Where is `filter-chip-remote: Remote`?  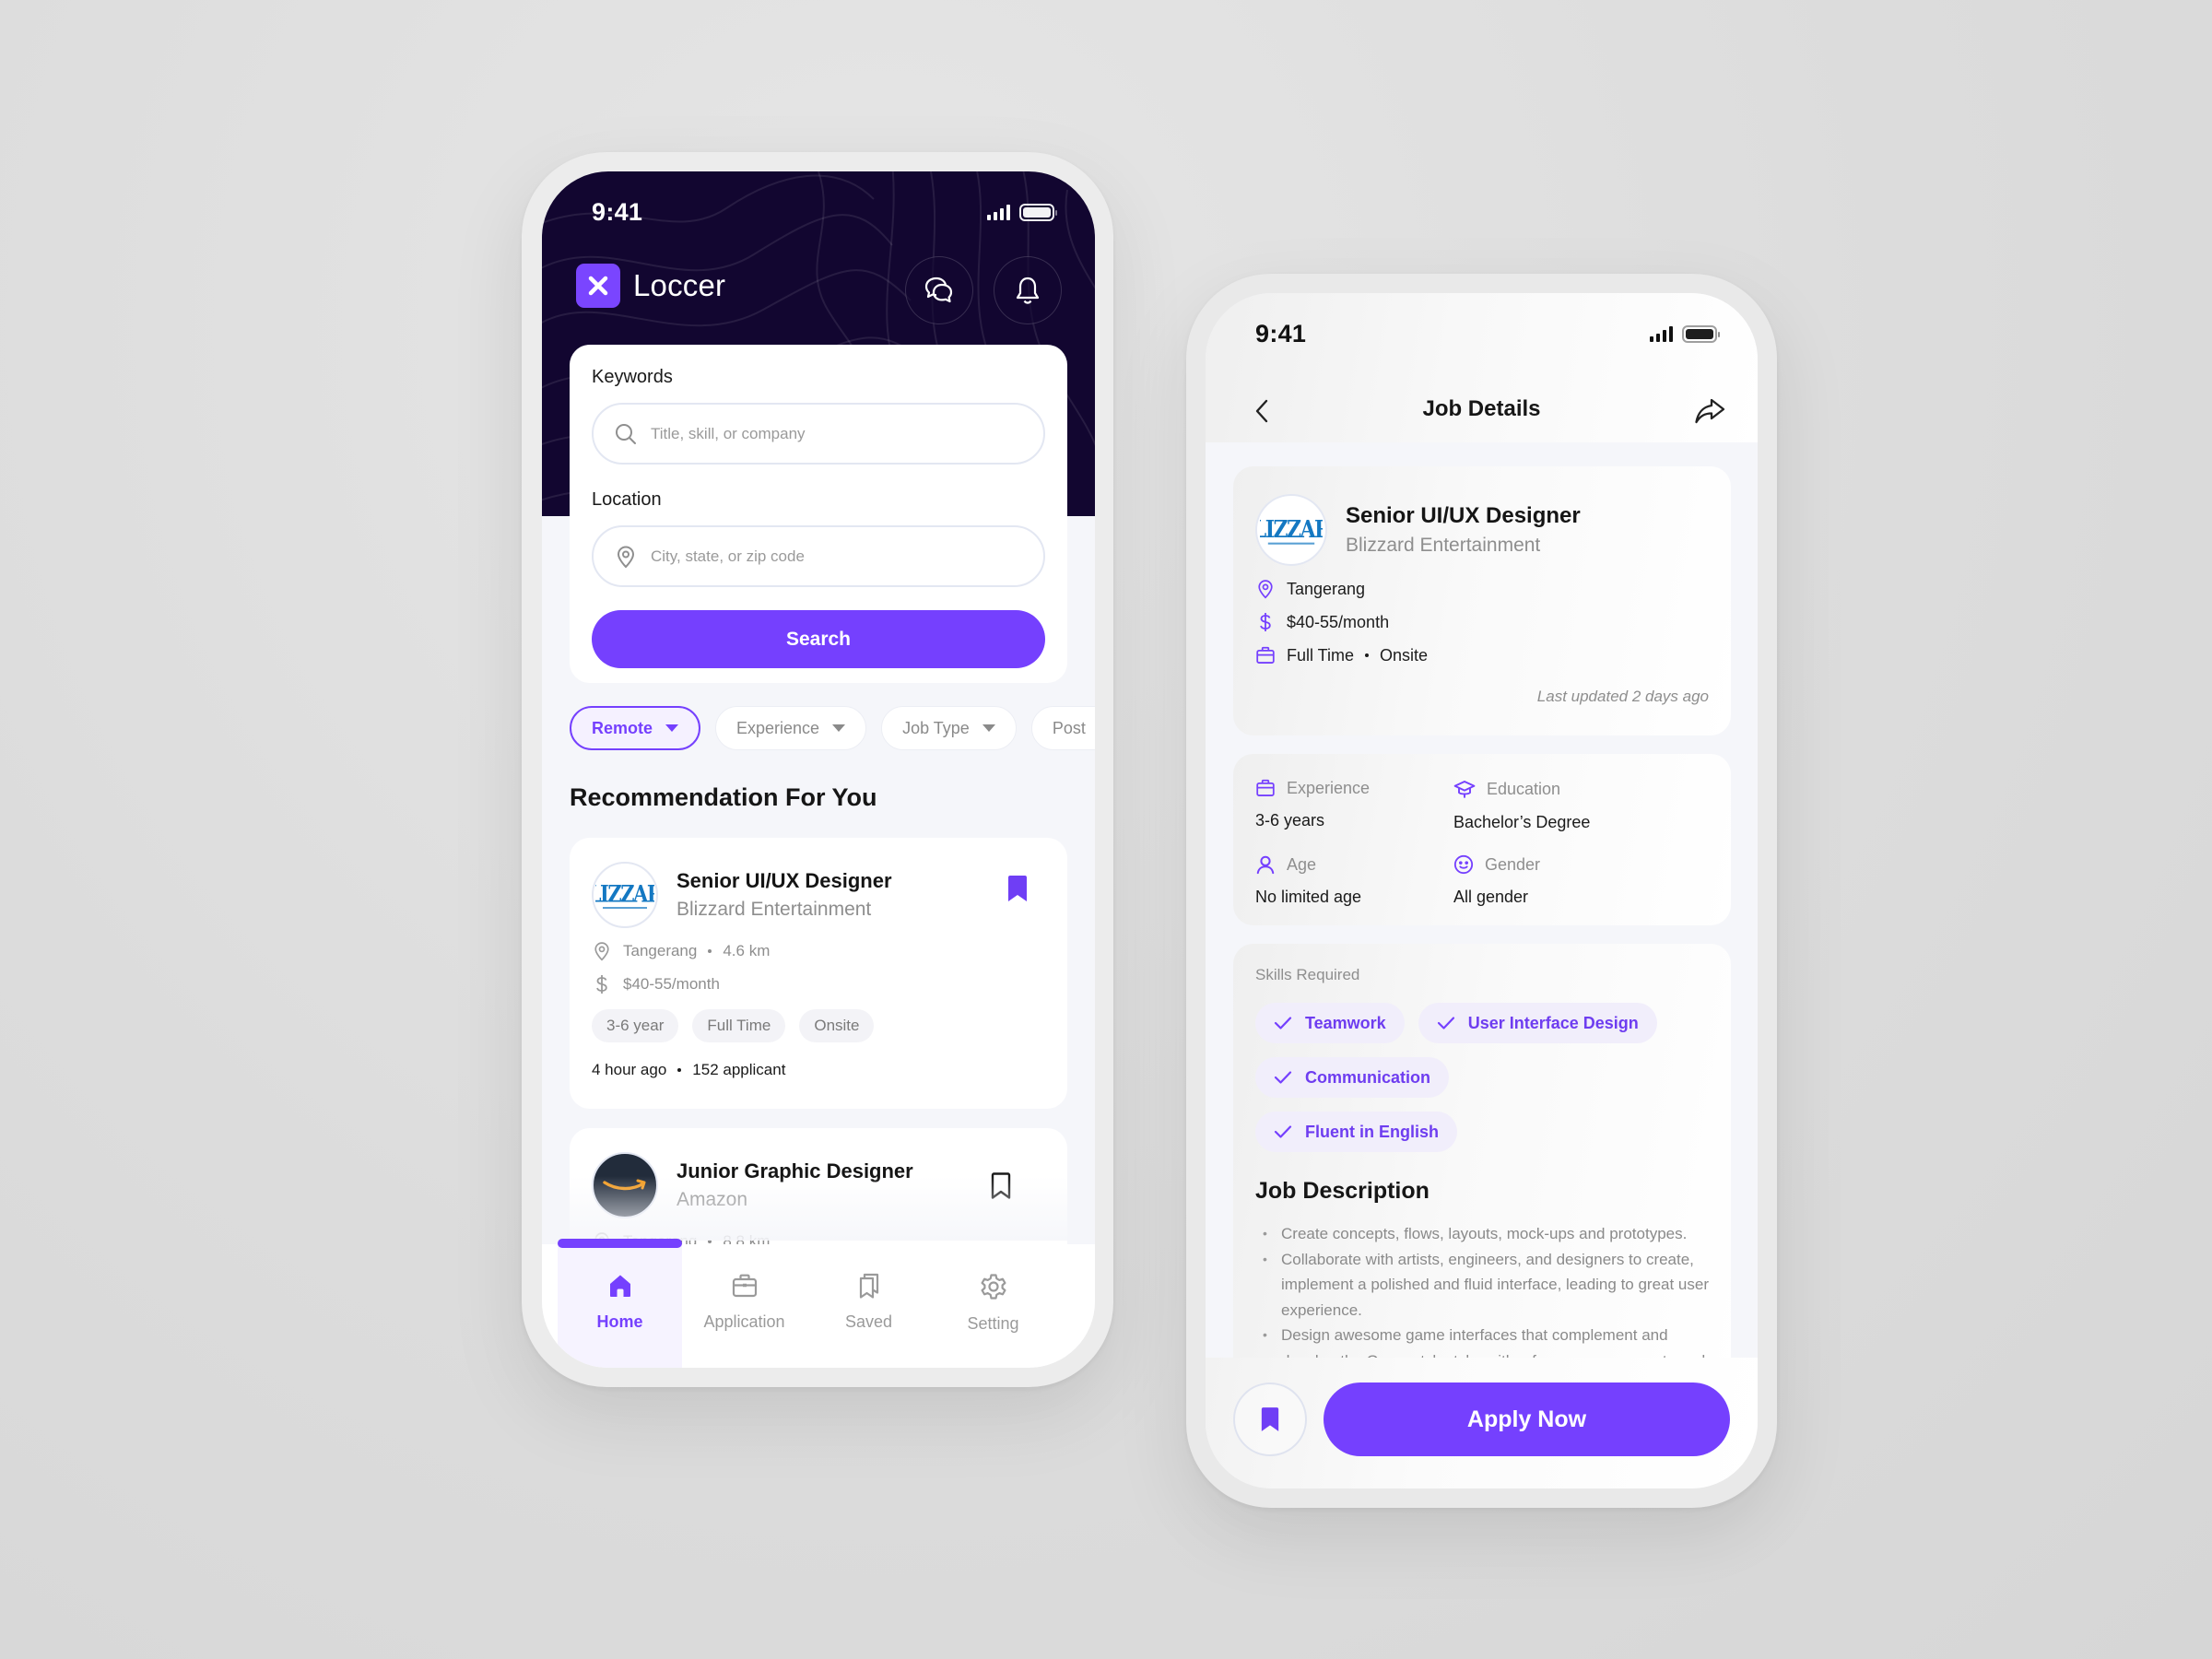 filter-chip-remote: Remote is located at coordinates (635, 728).